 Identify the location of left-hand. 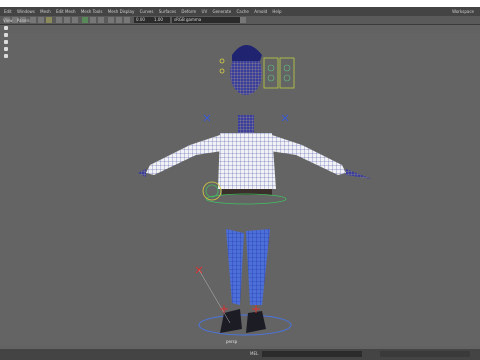
(142, 173).